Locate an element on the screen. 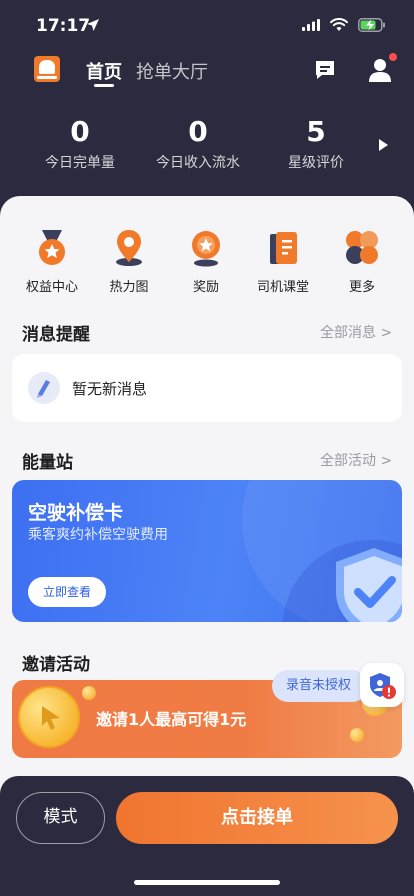 The width and height of the screenshot is (414, 896). quick-action-benefits: 权益中心 is located at coordinates (52, 261).